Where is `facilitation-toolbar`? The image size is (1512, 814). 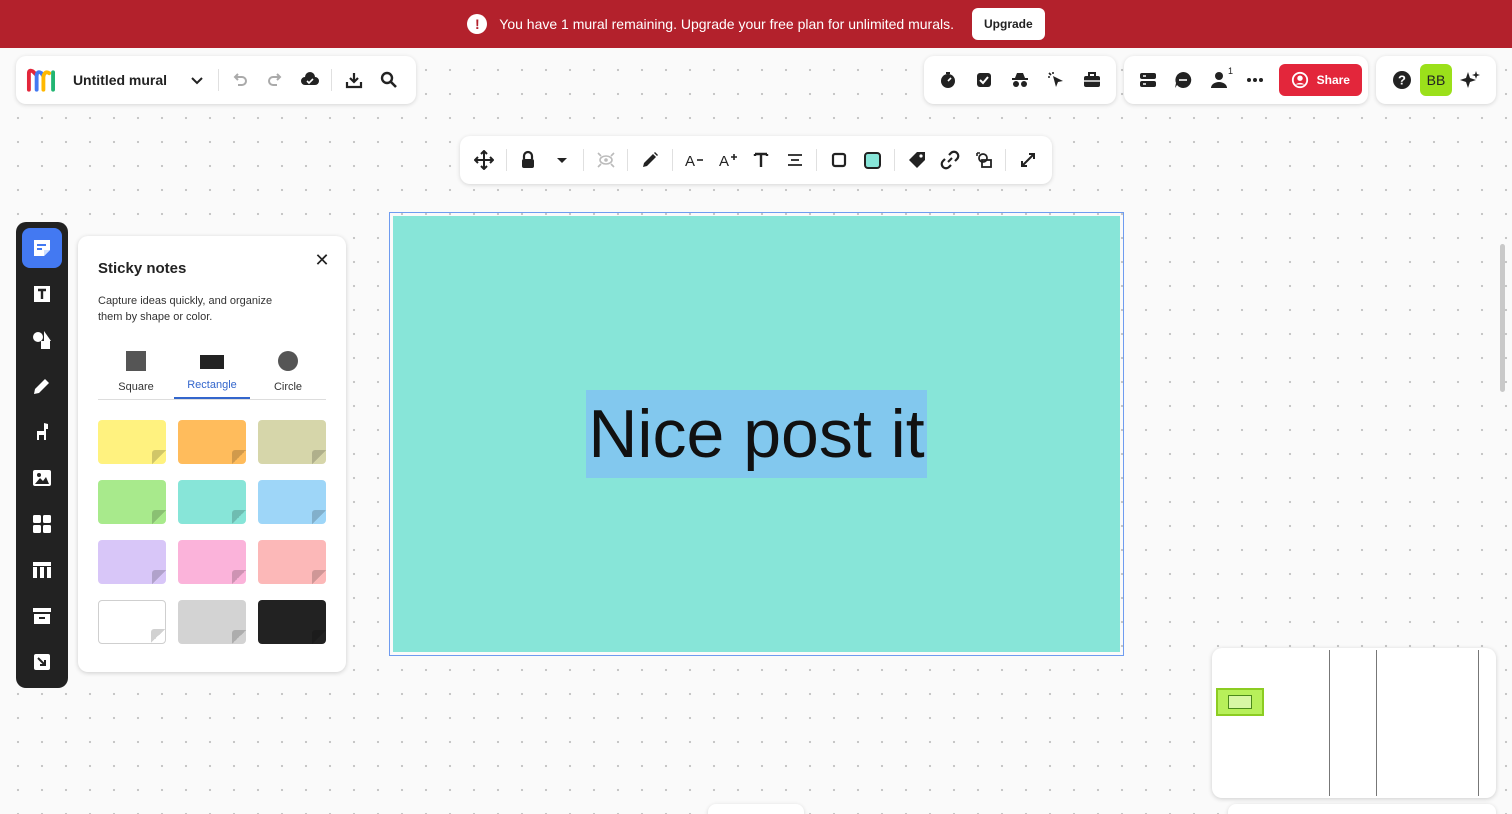 facilitation-toolbar is located at coordinates (1020, 80).